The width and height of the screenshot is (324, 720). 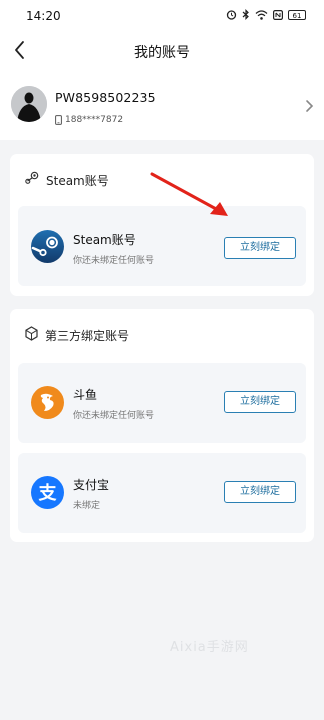 What do you see at coordinates (105, 97) in the screenshot?
I see `username: PW8598502235` at bounding box center [105, 97].